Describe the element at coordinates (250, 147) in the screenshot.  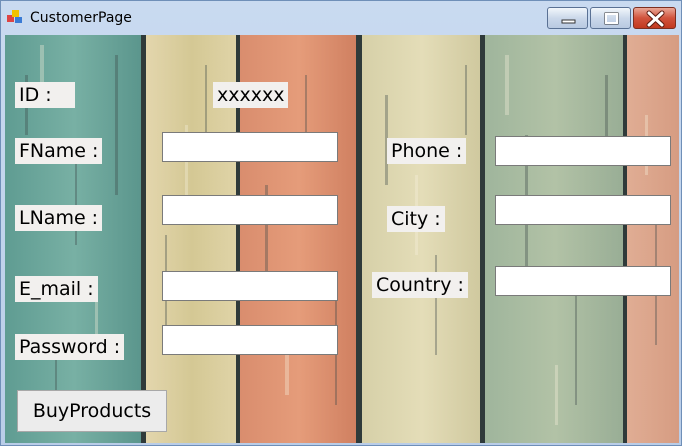
I see `fname-input` at that location.